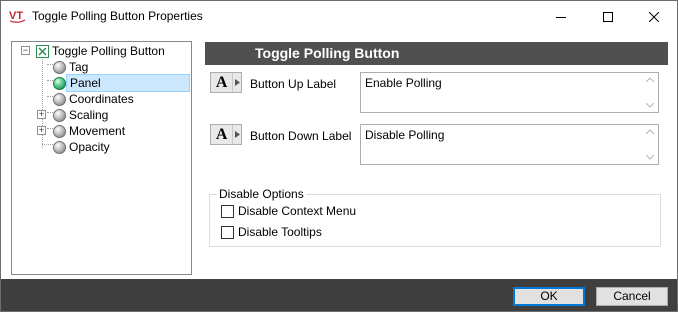  Describe the element at coordinates (41, 114) in the screenshot. I see `tree-item-scaling-expand-toggle: +` at that location.